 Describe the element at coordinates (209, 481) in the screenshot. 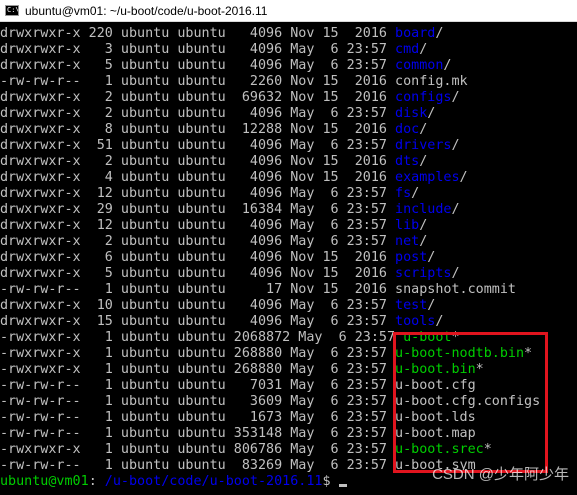

I see `prompt-path: /u-boot/code/u-boot-2016.11` at that location.